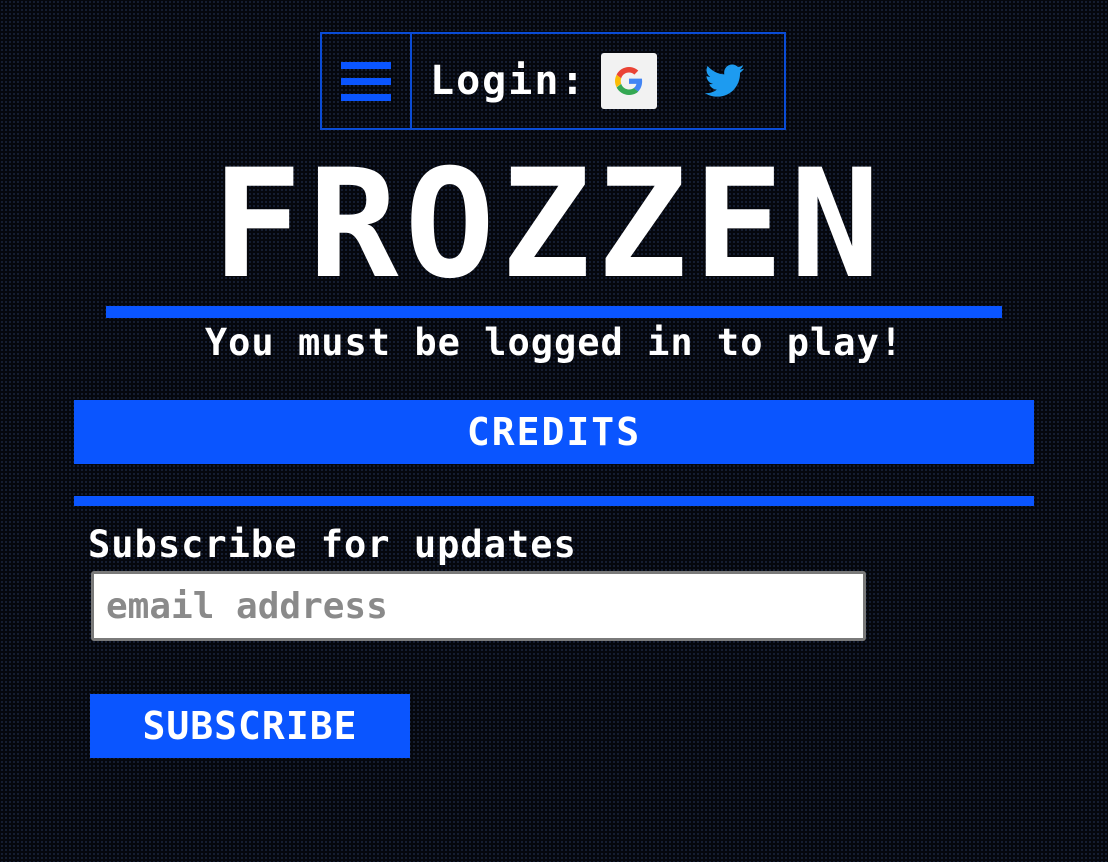 The image size is (1108, 862). What do you see at coordinates (554, 312) in the screenshot?
I see `title-underline` at bounding box center [554, 312].